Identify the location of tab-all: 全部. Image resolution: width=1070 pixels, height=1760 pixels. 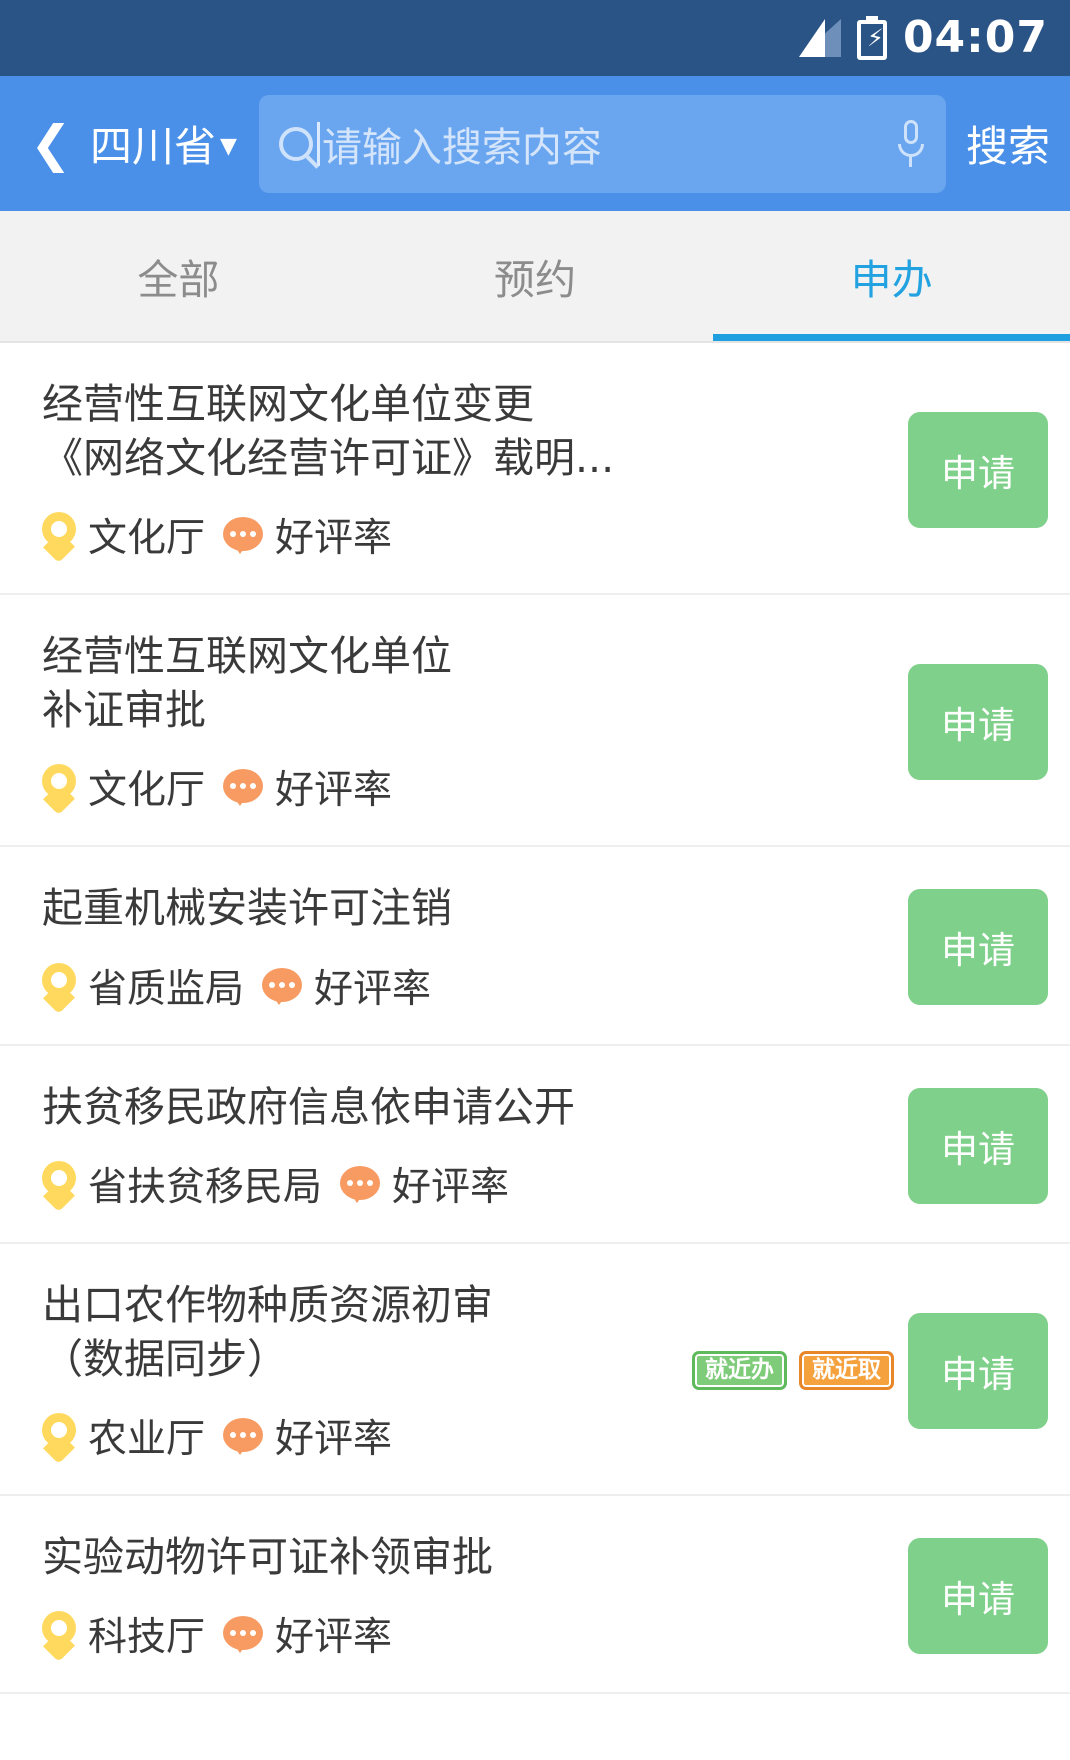
(178, 276).